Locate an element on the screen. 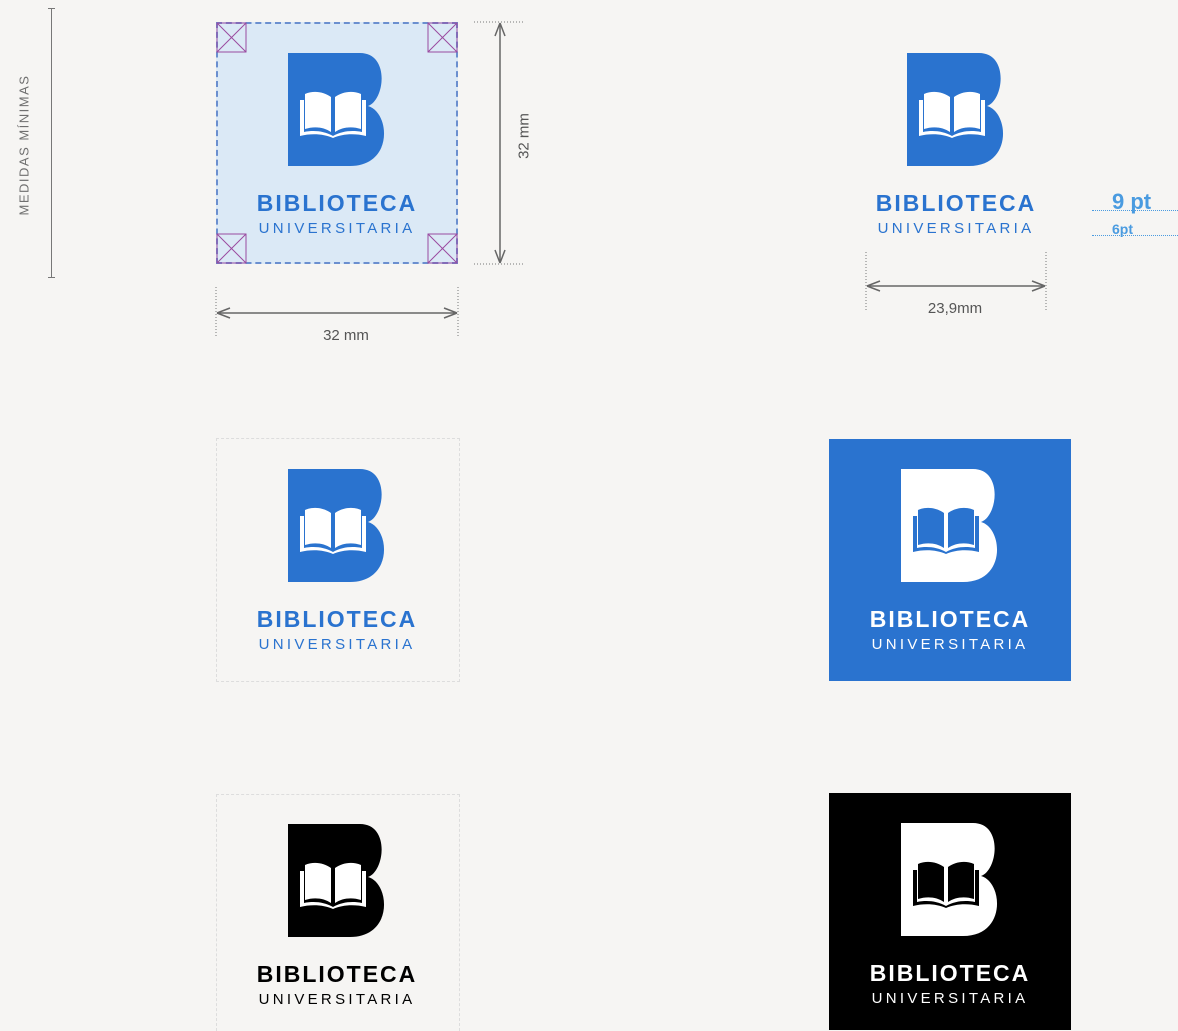 Image resolution: width=1178 pixels, height=1031 pixels. logo-blue: BIBLIOTECA UNIVERSITARIA is located at coordinates (337, 561).